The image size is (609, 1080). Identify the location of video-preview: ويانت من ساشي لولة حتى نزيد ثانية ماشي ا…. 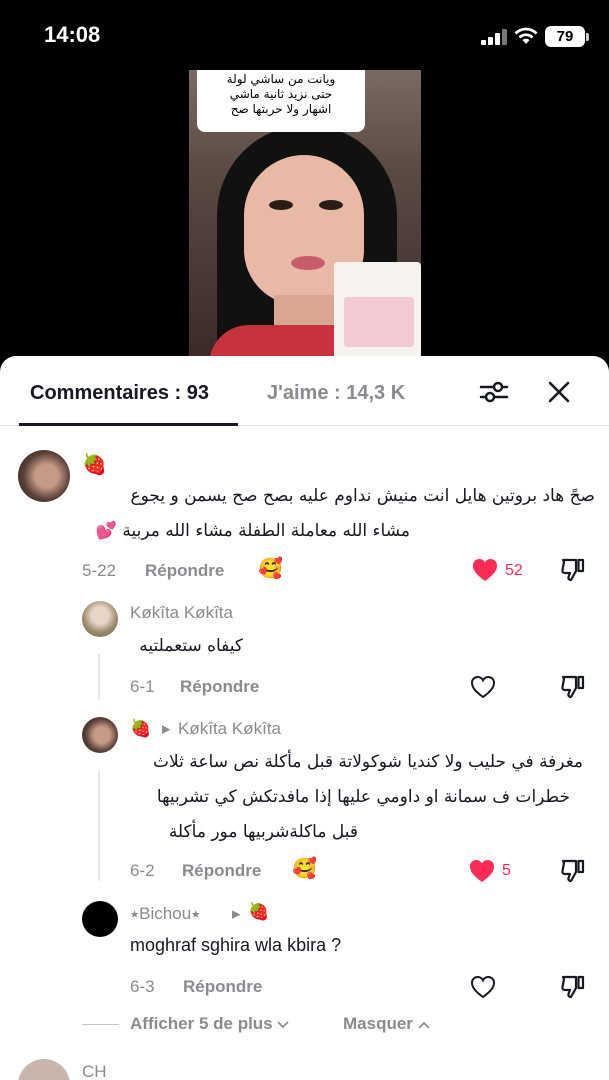
(305, 215).